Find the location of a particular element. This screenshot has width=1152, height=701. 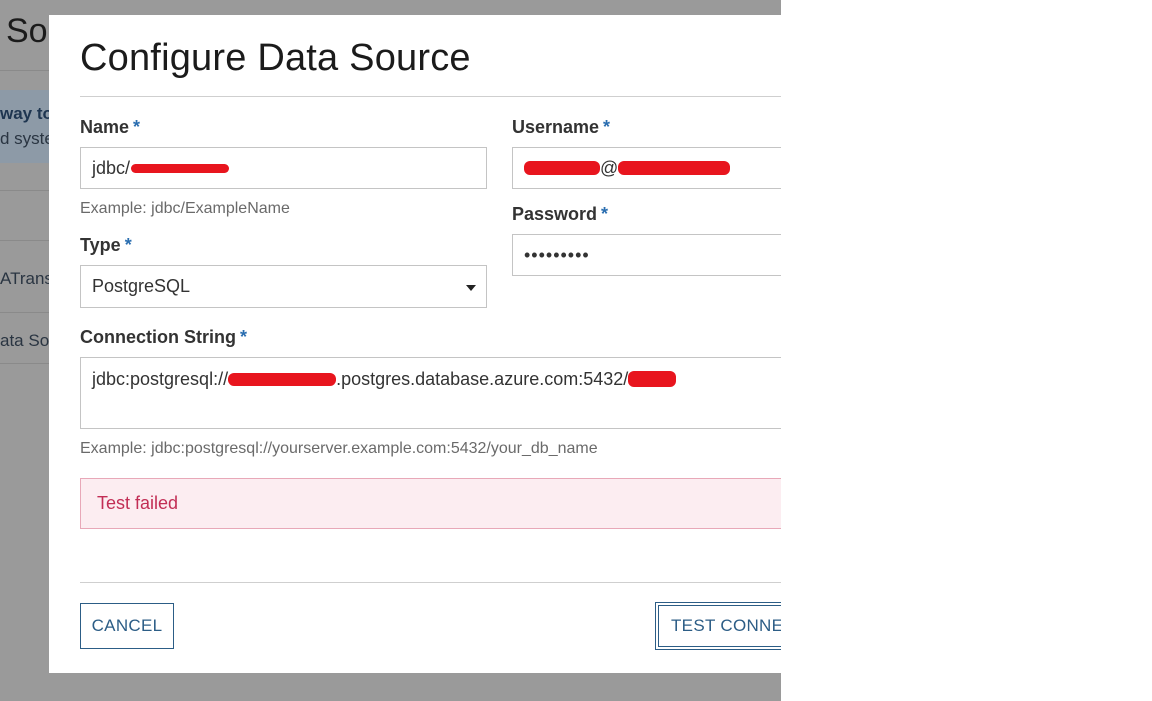

type-label: Type * is located at coordinates (106, 245).